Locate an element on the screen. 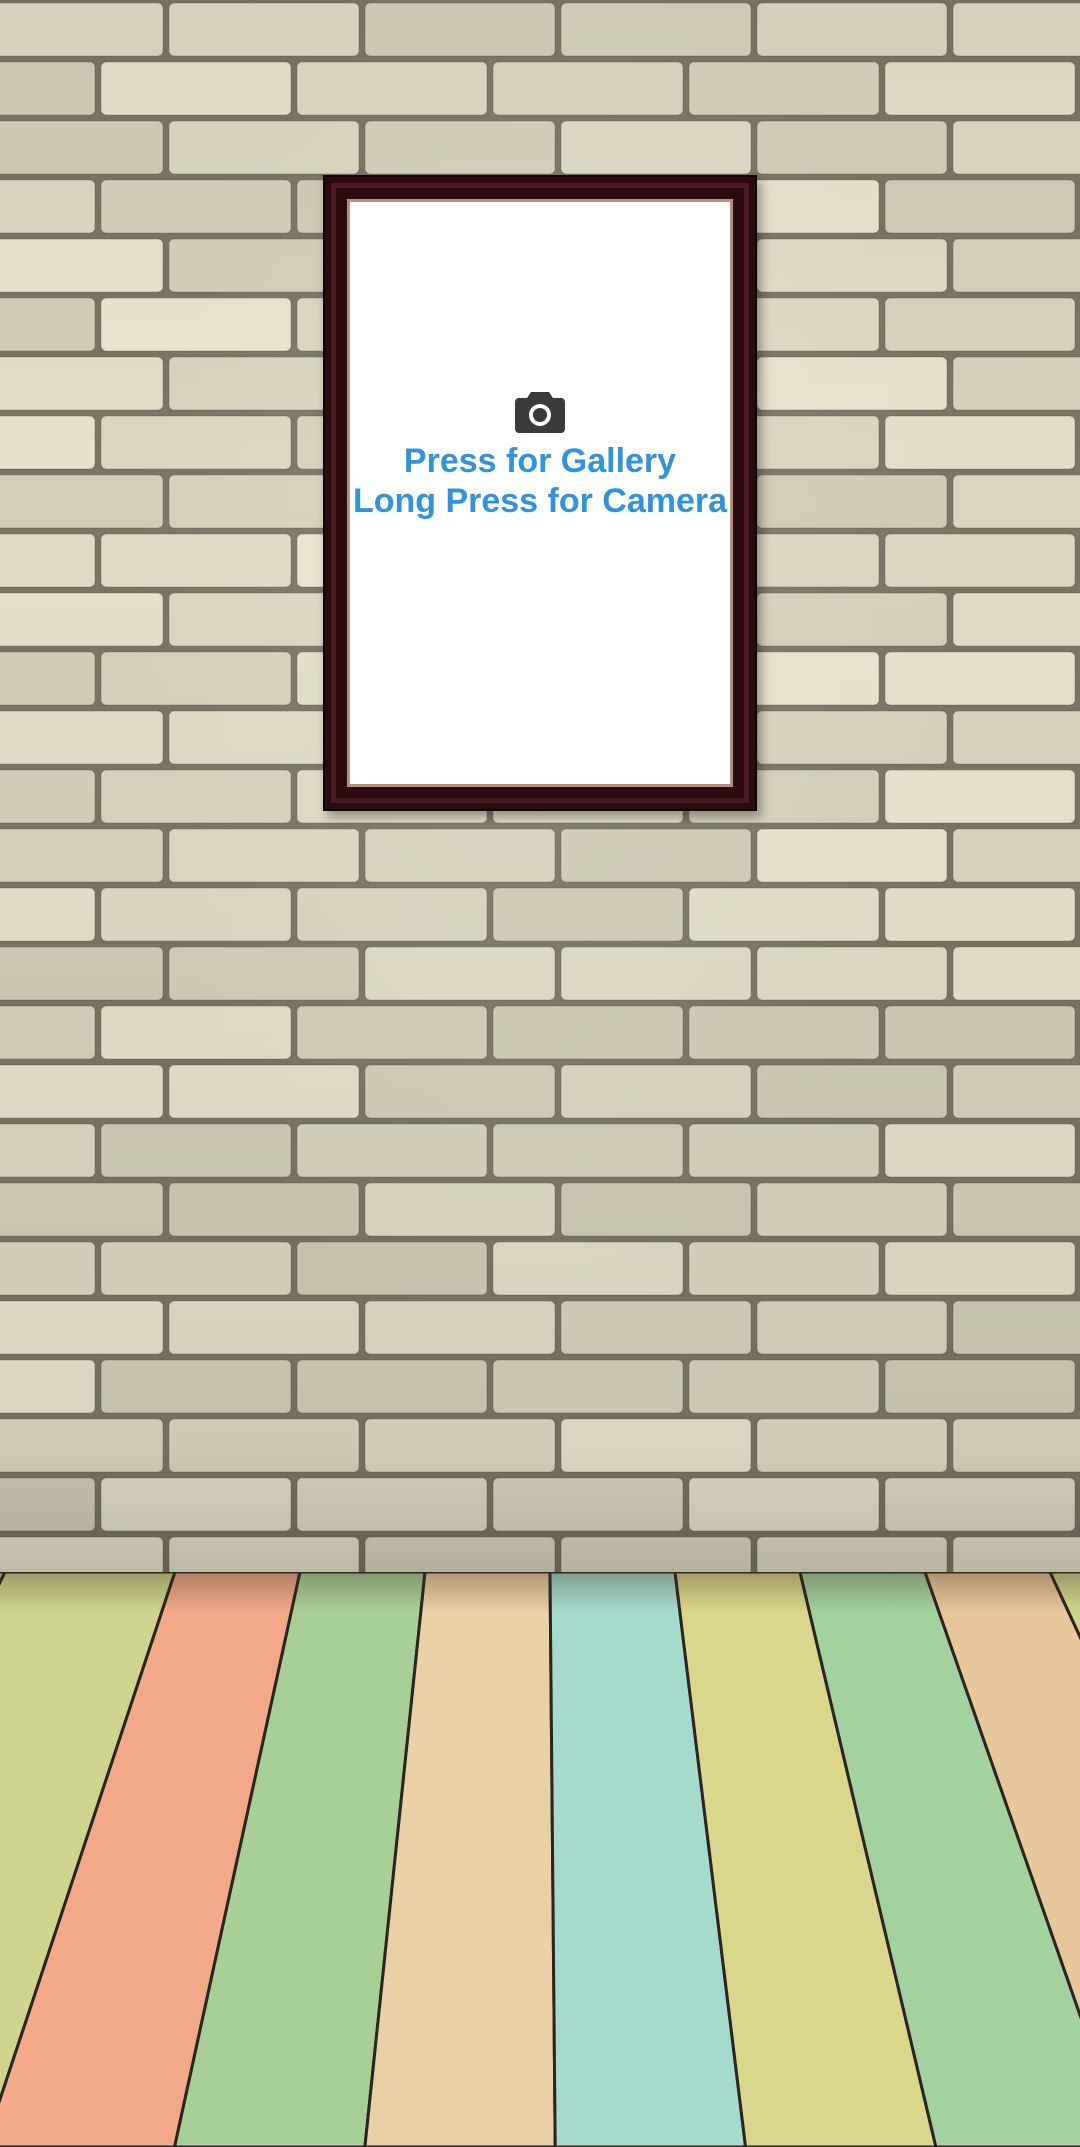 Image resolution: width=1080 pixels, height=2147 pixels. picture-placeholder: Press for Gallery Long Press for Camera is located at coordinates (540, 493).